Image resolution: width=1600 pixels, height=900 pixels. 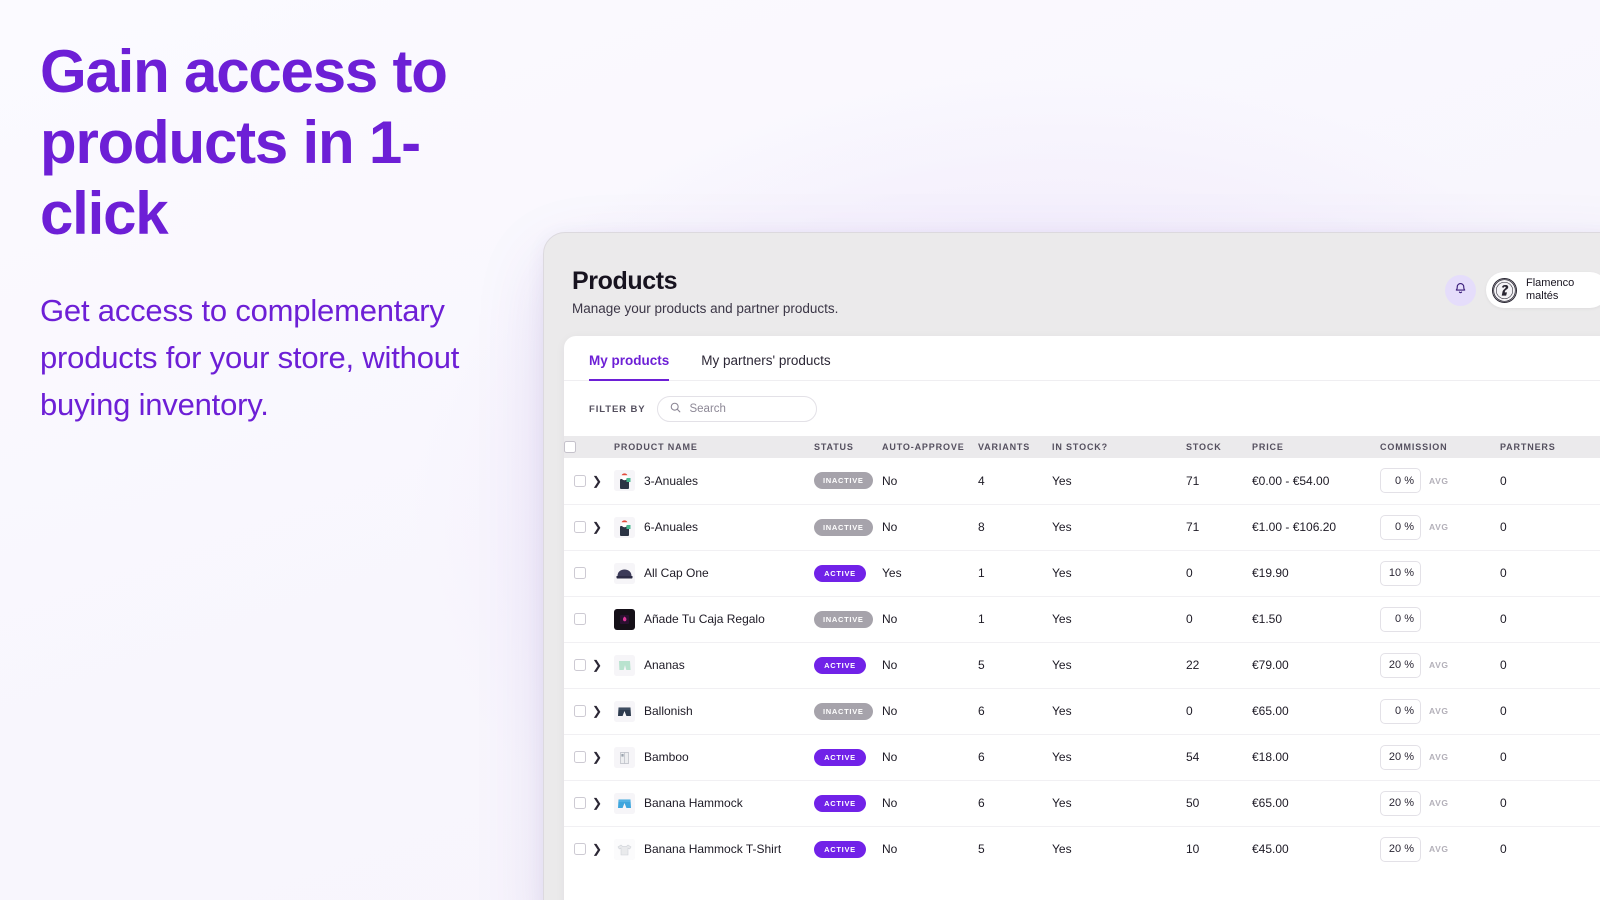 I want to click on variants-cell: 6, so click(x=1015, y=711).